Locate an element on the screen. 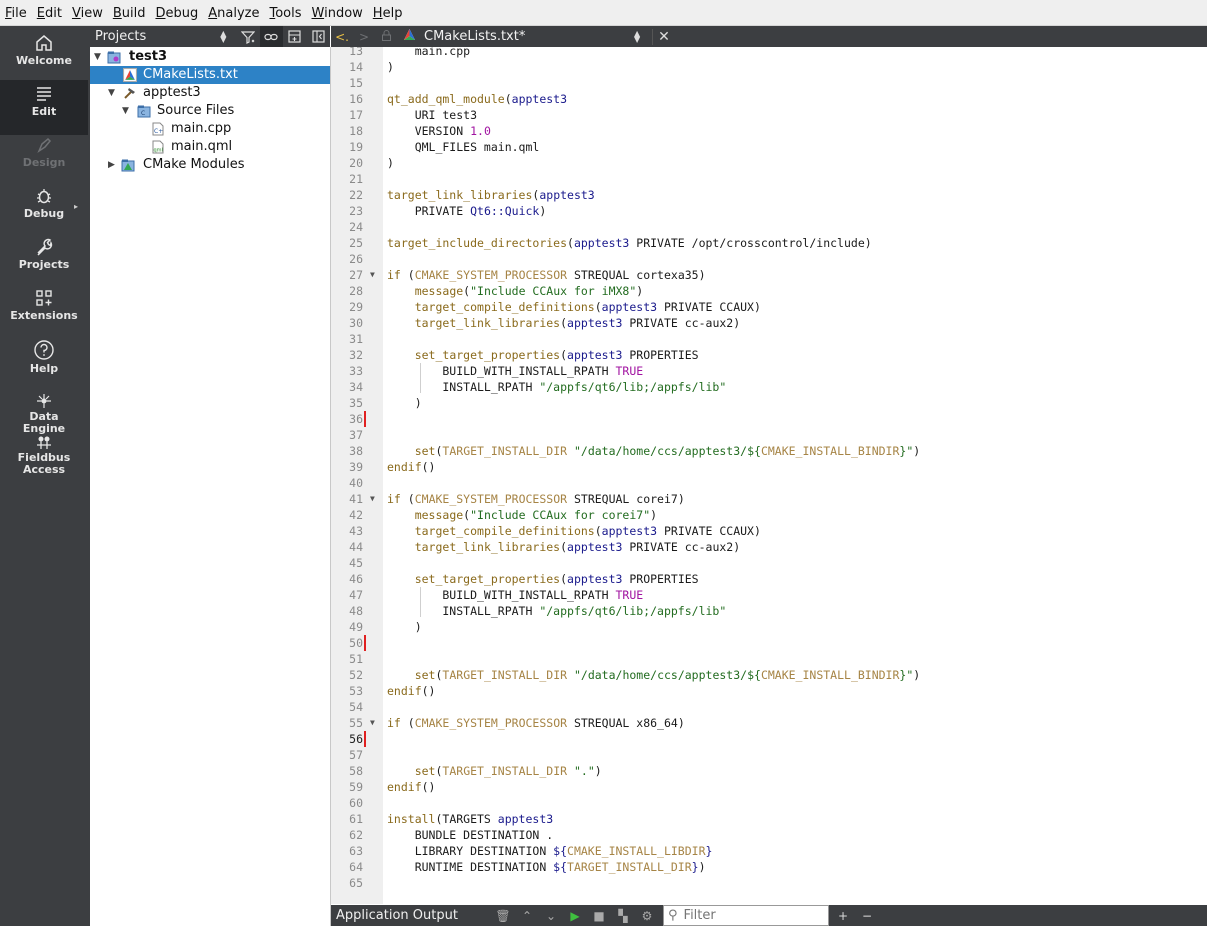  mode-help: Help is located at coordinates (44, 362).